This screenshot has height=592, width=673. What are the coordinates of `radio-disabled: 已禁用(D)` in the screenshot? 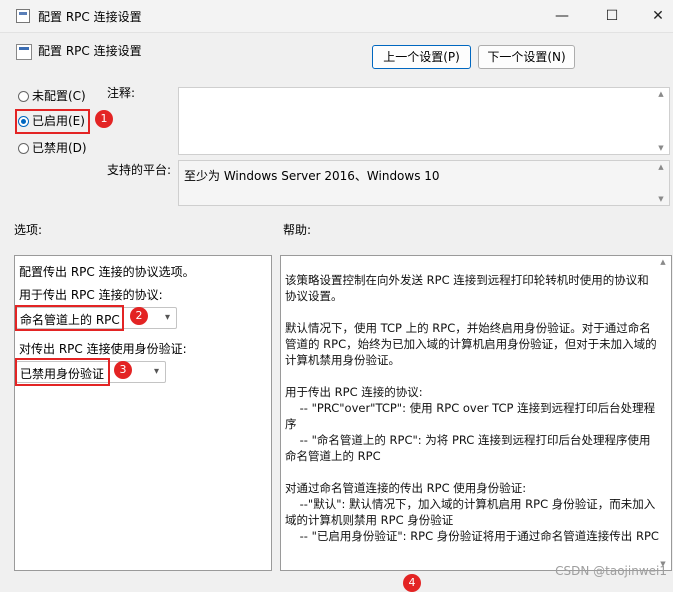 It's located at (52, 148).